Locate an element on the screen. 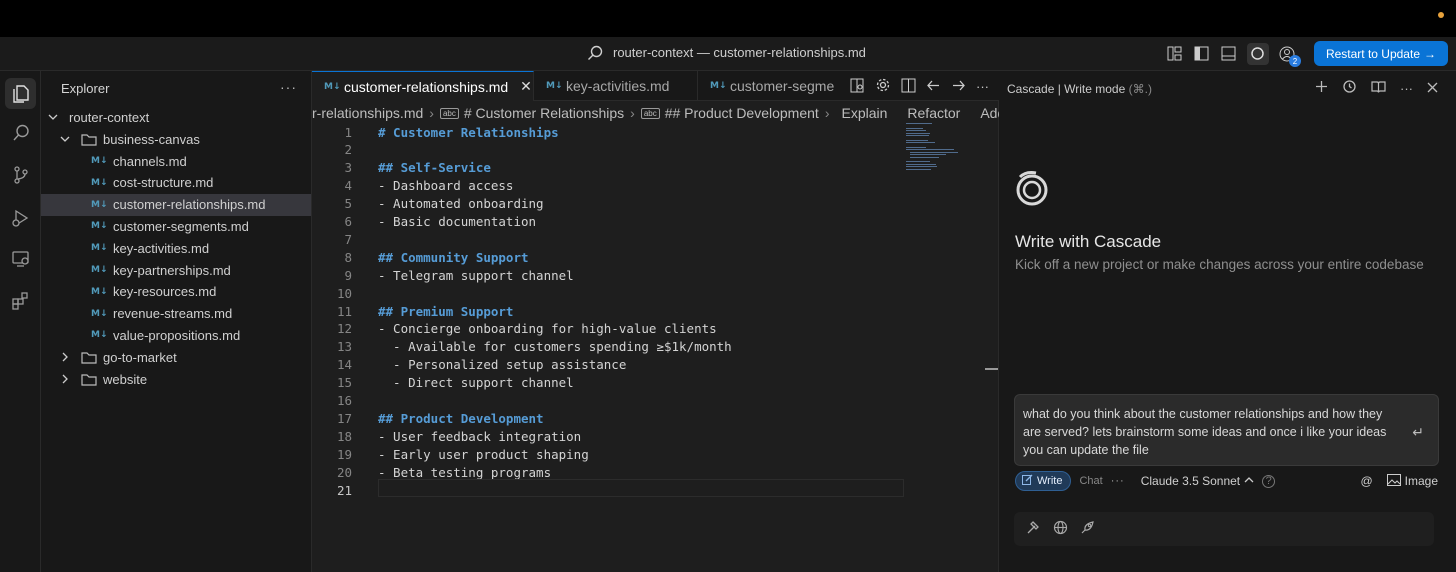 The height and width of the screenshot is (572, 1456). tree-root-folder: router-context is located at coordinates (176, 117).